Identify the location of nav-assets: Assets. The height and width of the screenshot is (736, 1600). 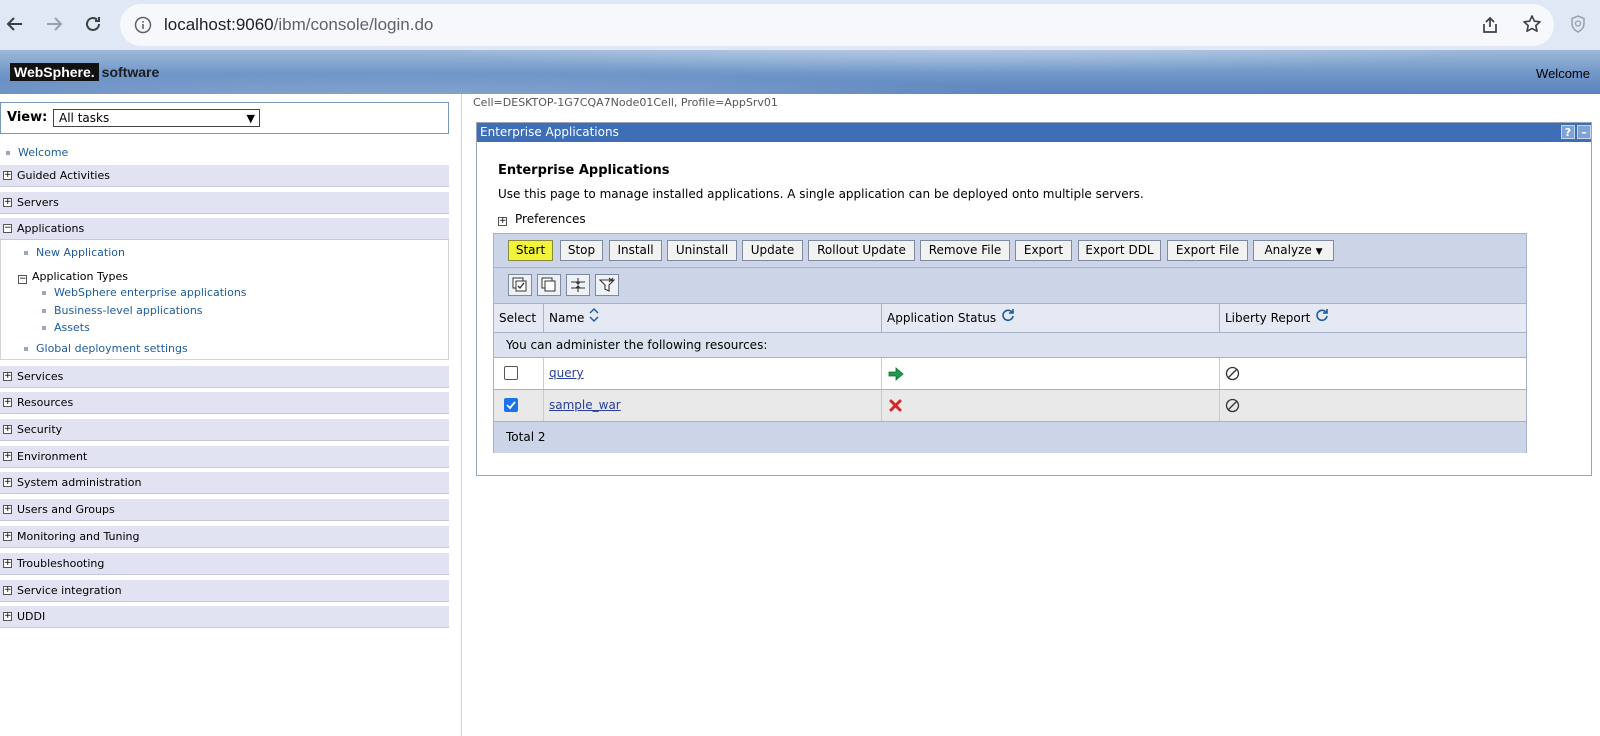
(66, 327).